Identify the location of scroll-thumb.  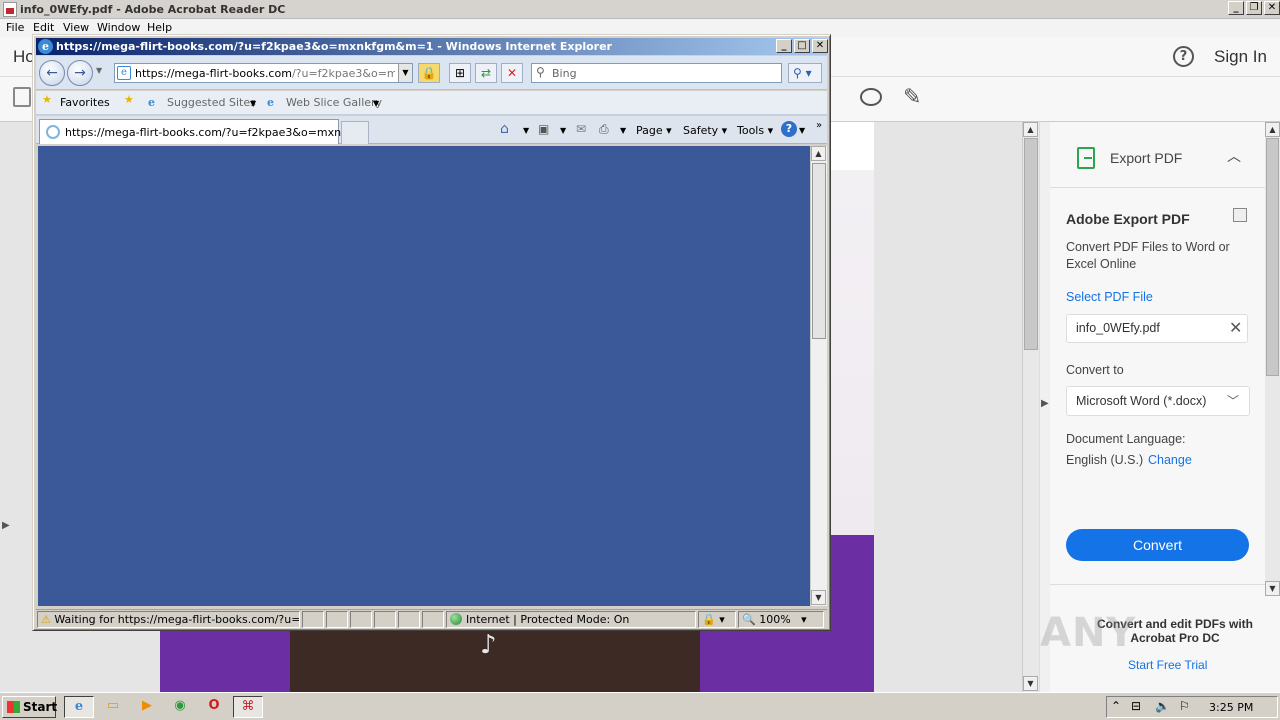
(1031, 244).